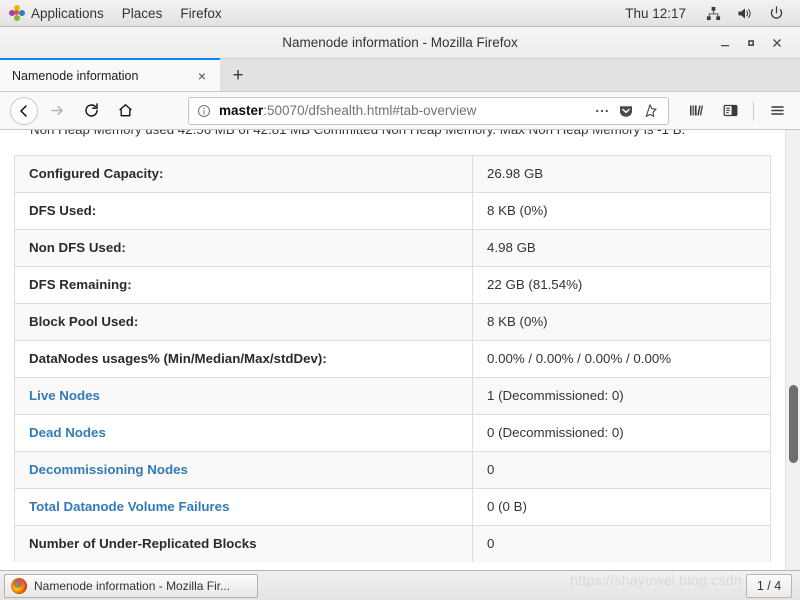 This screenshot has height=600, width=800. Describe the element at coordinates (400, 75) in the screenshot. I see `tab-strip: Namenode information × +` at that location.